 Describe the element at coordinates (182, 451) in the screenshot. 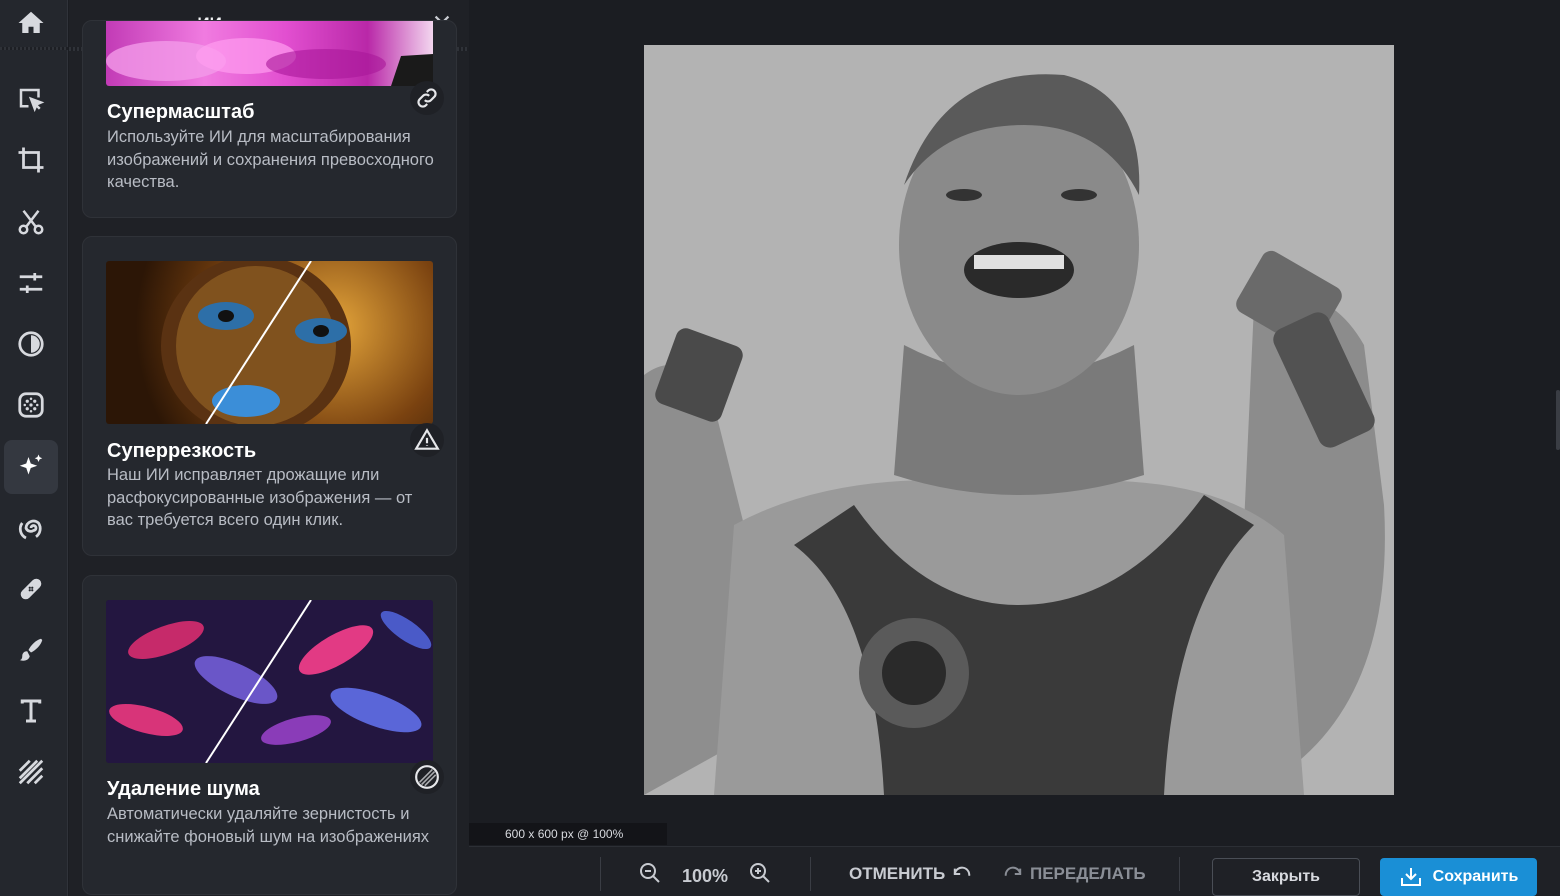

I see `card-title: Суперрезкость` at that location.